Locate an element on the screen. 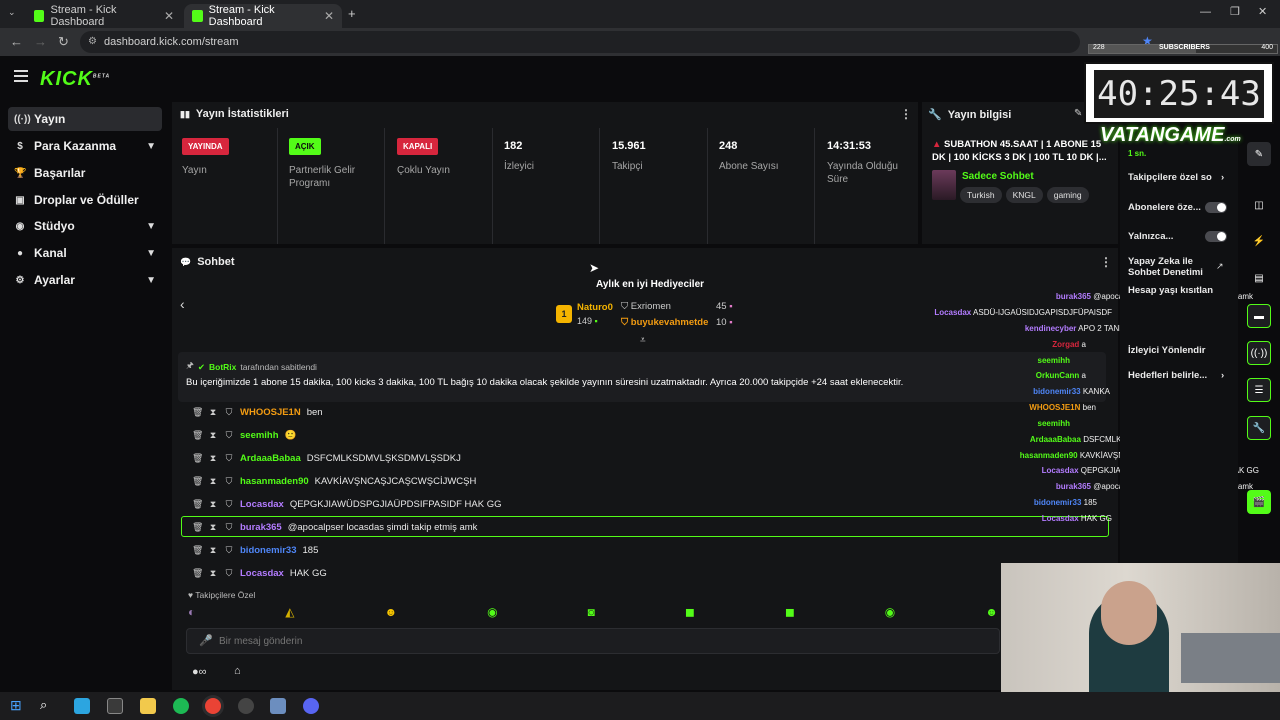 The width and height of the screenshot is (1280, 720). store-icon is located at coordinates (115, 706).